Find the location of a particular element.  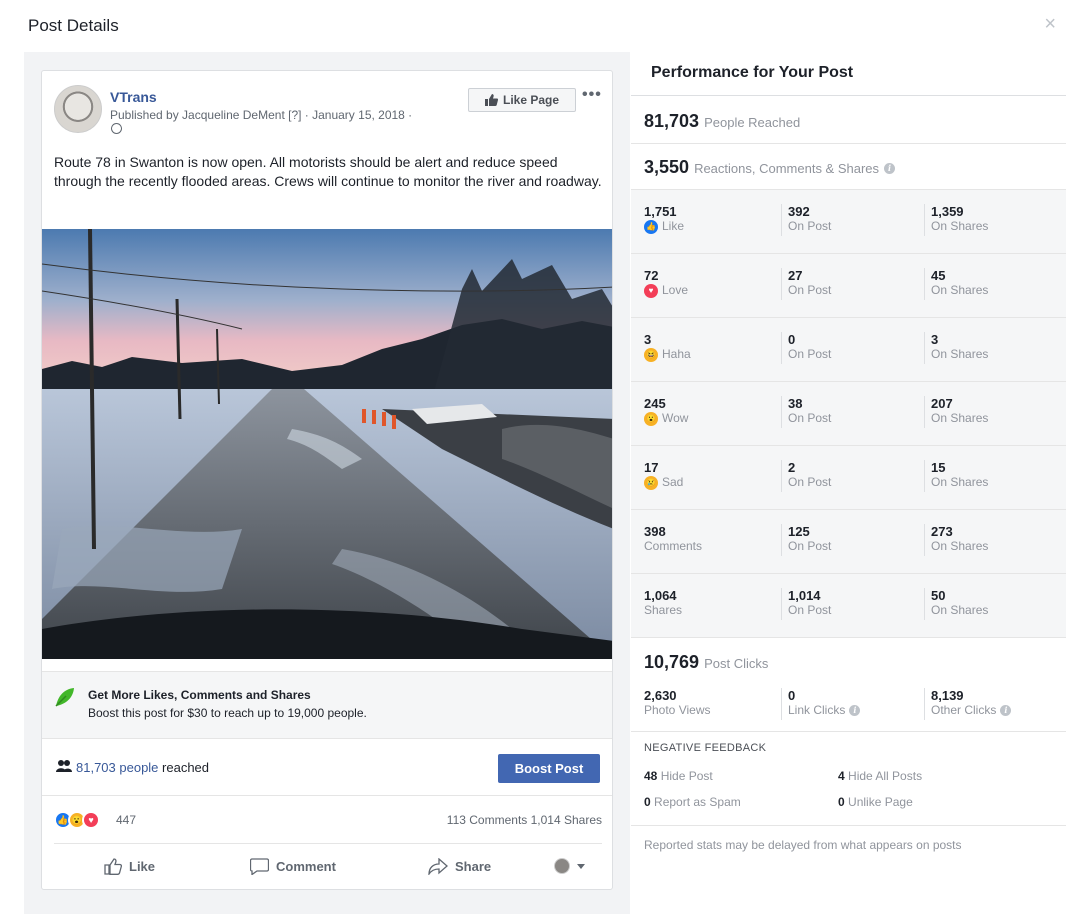

comment-button: Comment is located at coordinates (293, 866).